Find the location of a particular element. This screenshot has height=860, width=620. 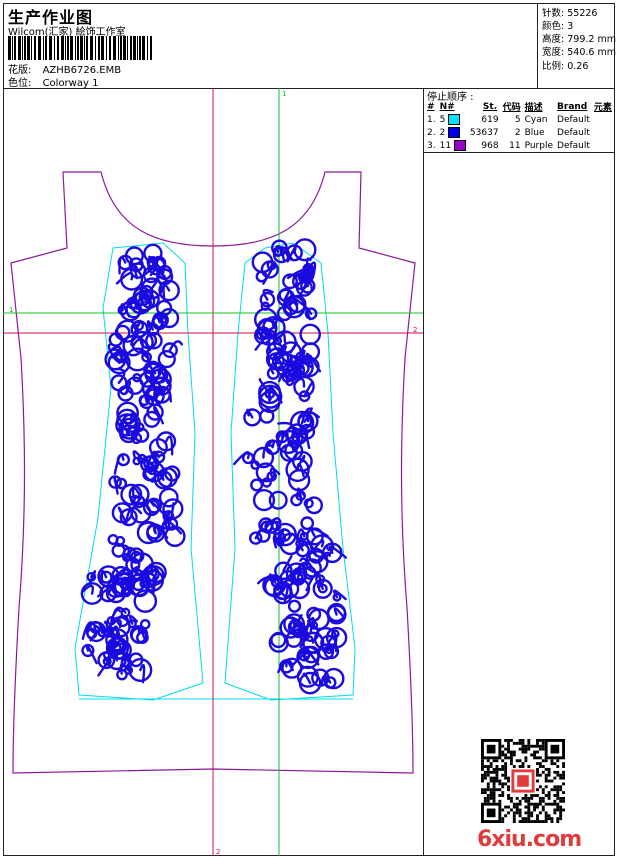

col-needle: N# is located at coordinates (447, 106).